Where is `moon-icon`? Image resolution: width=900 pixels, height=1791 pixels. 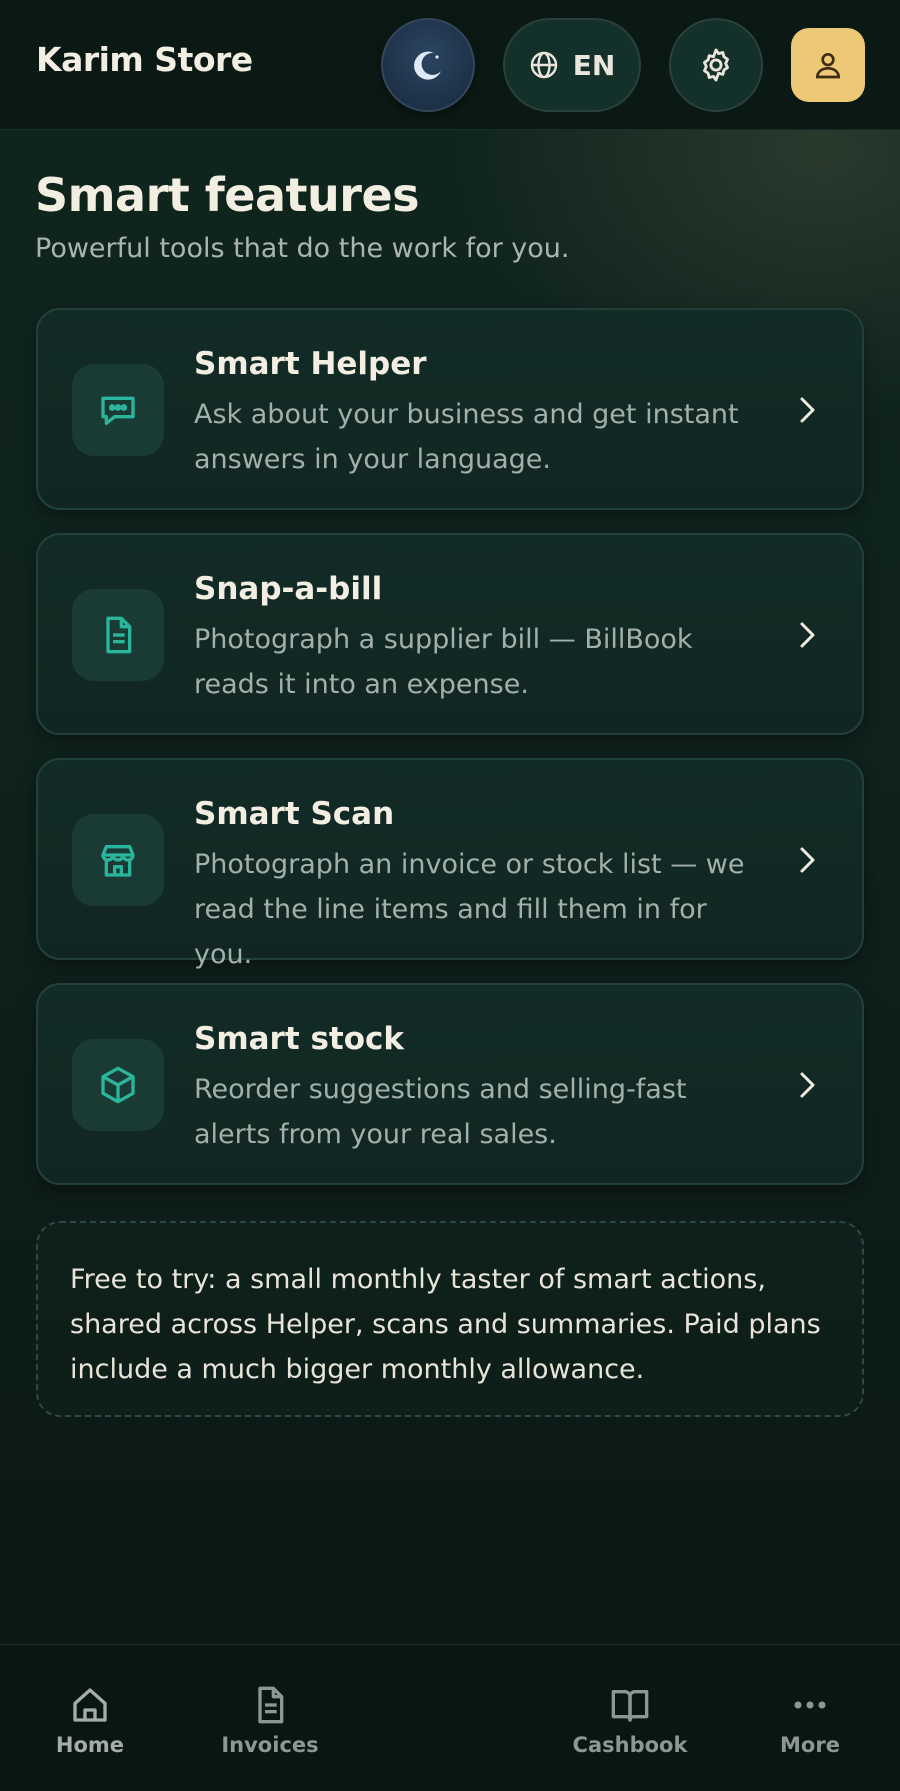
moon-icon is located at coordinates (427, 65).